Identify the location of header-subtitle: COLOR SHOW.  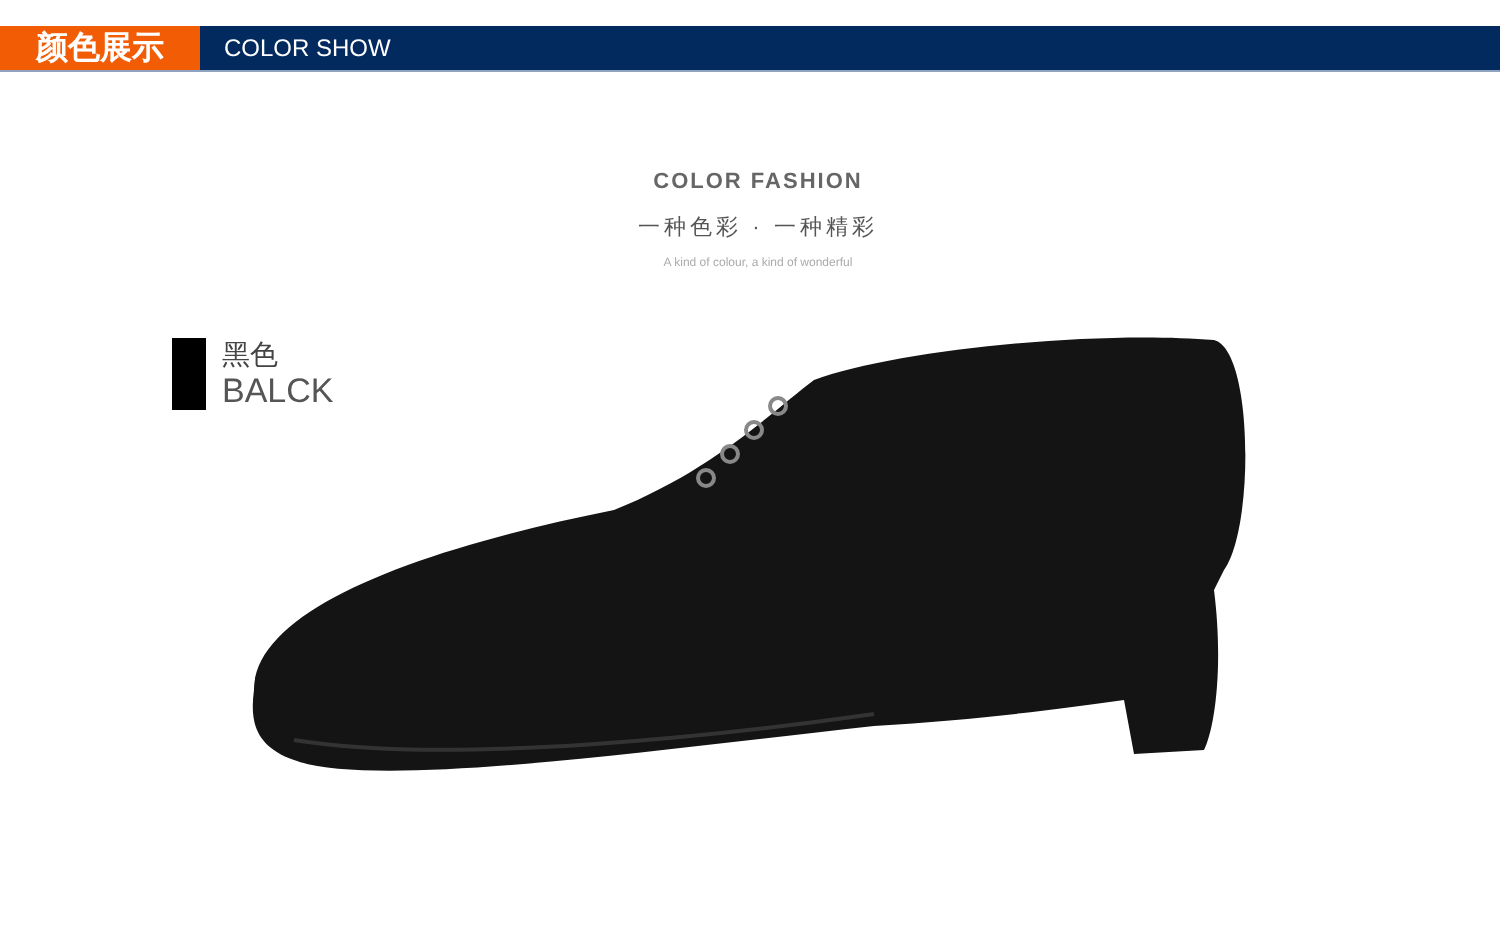
(307, 49).